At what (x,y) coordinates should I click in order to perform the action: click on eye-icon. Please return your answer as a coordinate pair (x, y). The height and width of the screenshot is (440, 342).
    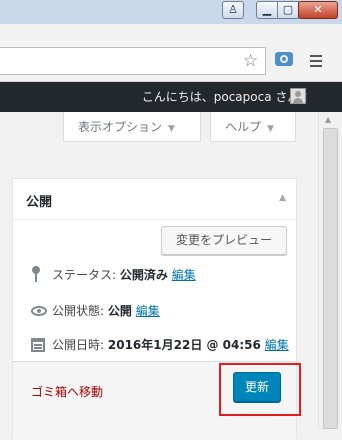
    Looking at the image, I should click on (39, 311).